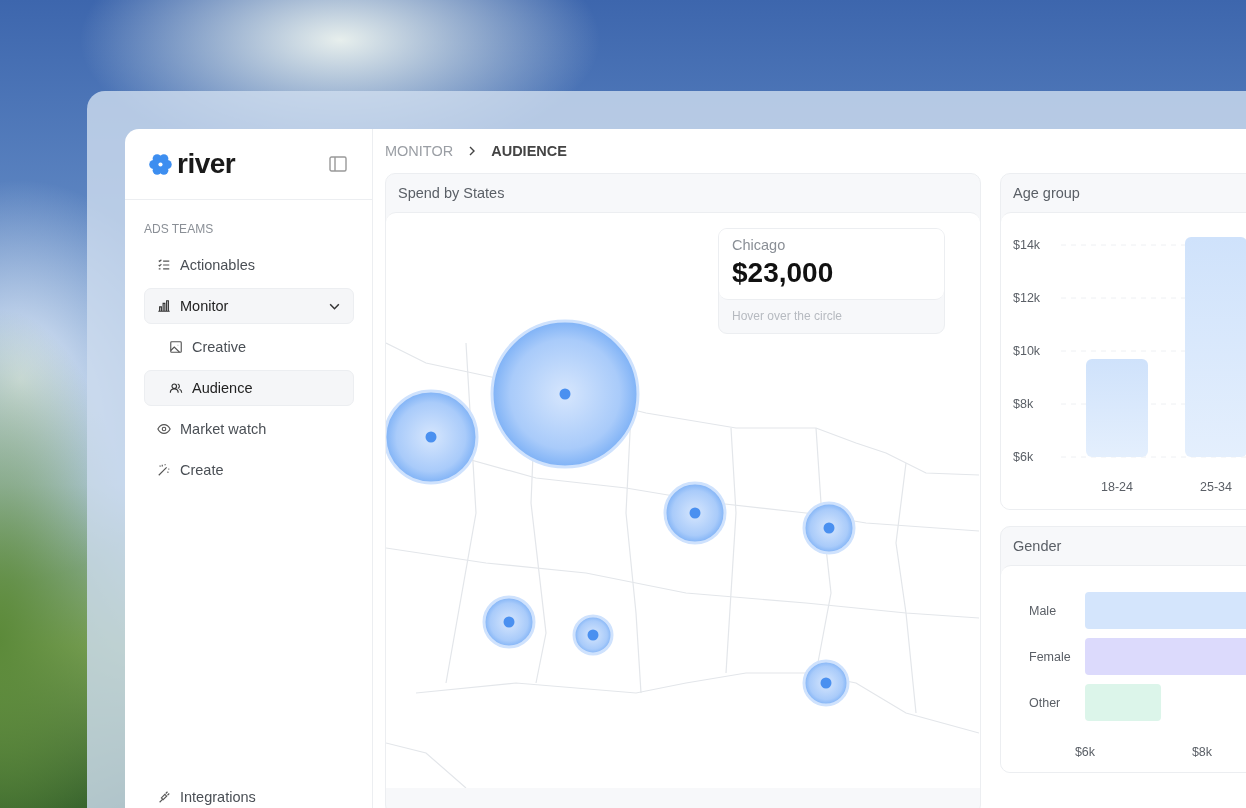  What do you see at coordinates (164, 306) in the screenshot?
I see `bar-chart-icon` at bounding box center [164, 306].